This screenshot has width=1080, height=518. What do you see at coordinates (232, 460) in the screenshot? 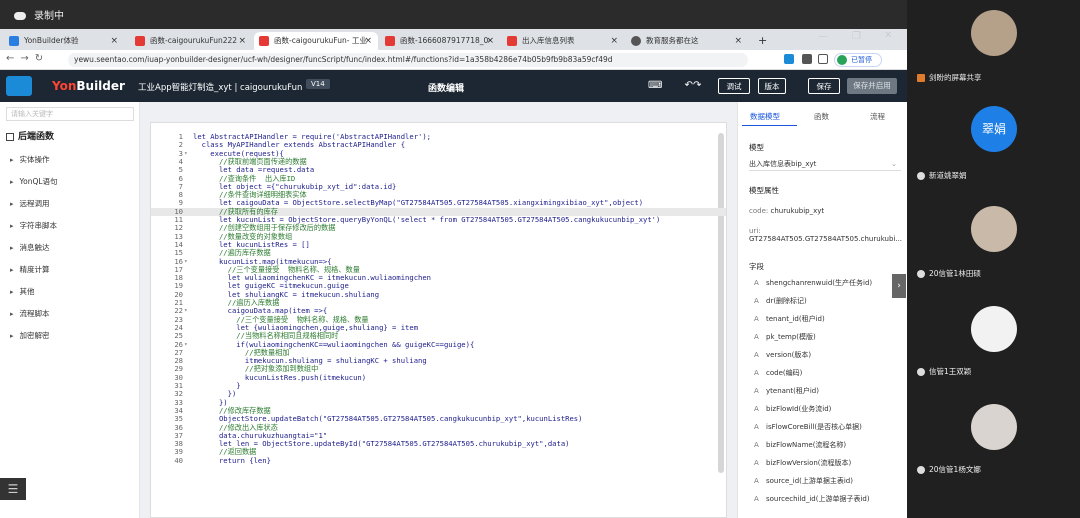
I see `code-text: return {len}` at bounding box center [232, 460].